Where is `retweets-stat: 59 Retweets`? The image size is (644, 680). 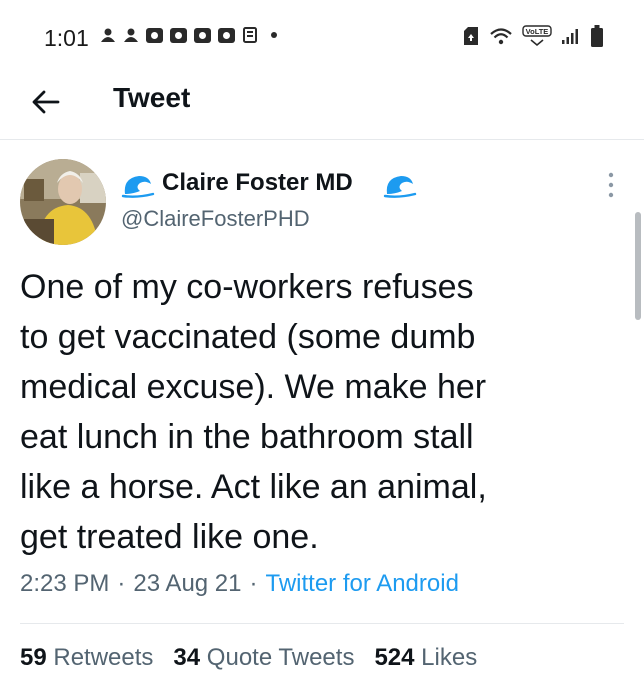 retweets-stat: 59 Retweets is located at coordinates (86, 658).